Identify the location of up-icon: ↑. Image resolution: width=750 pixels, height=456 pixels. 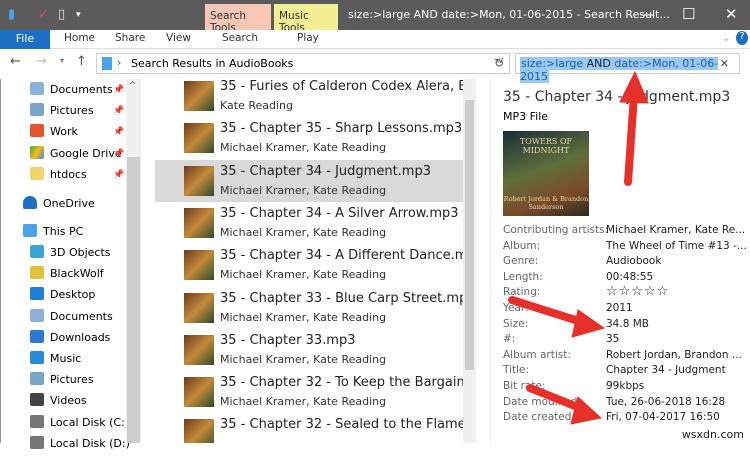
(81, 61).